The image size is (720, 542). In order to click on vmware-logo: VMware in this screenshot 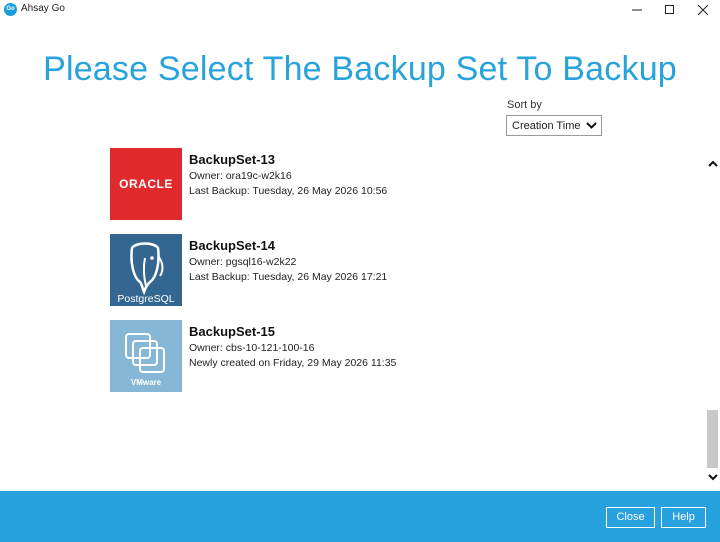, I will do `click(146, 356)`.